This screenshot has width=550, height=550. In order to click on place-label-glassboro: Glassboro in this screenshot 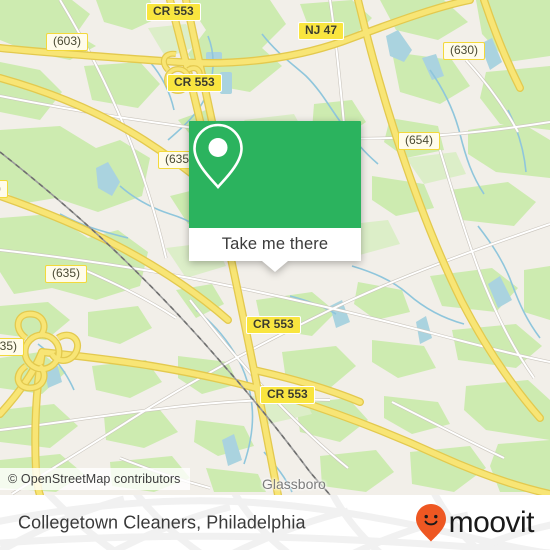, I will do `click(294, 484)`.